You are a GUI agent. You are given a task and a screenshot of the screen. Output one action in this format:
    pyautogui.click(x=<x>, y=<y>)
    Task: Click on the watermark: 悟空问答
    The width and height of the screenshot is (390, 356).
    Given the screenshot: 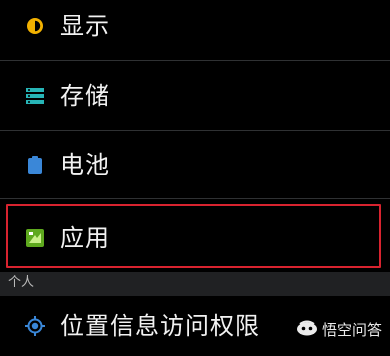 What is the action you would take?
    pyautogui.click(x=339, y=329)
    